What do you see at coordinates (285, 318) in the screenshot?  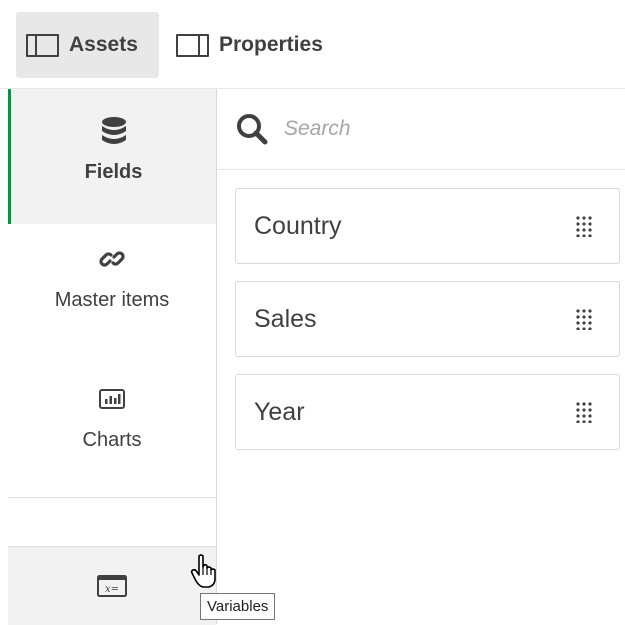 I see `field-item-label: Sales` at bounding box center [285, 318].